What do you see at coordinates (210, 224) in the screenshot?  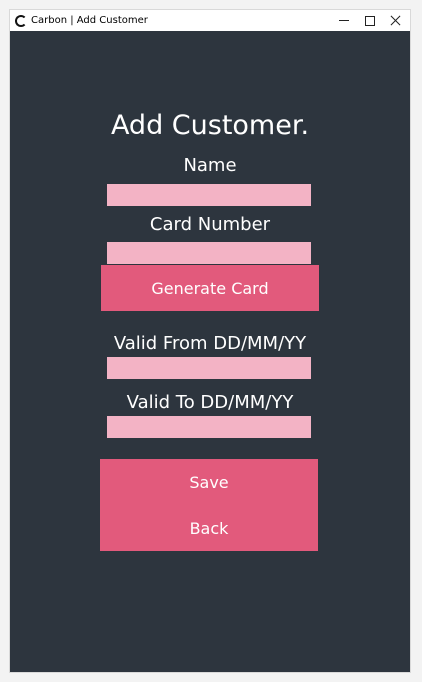 I see `card-number-label: Card Number` at bounding box center [210, 224].